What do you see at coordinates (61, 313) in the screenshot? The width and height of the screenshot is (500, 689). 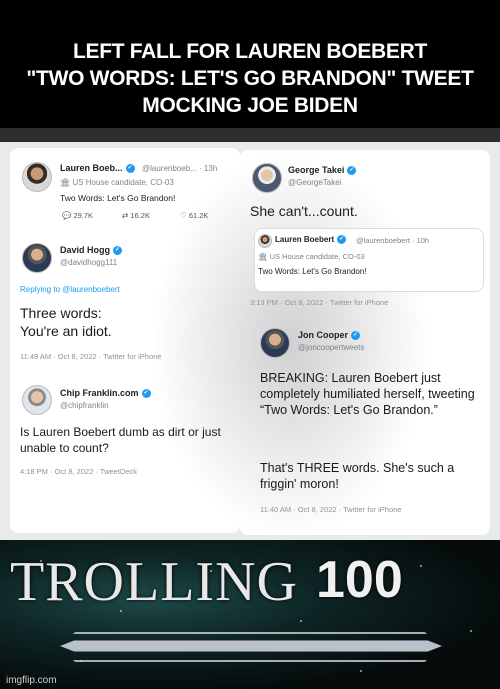 I see `tweet-text-line-1: Three words:` at bounding box center [61, 313].